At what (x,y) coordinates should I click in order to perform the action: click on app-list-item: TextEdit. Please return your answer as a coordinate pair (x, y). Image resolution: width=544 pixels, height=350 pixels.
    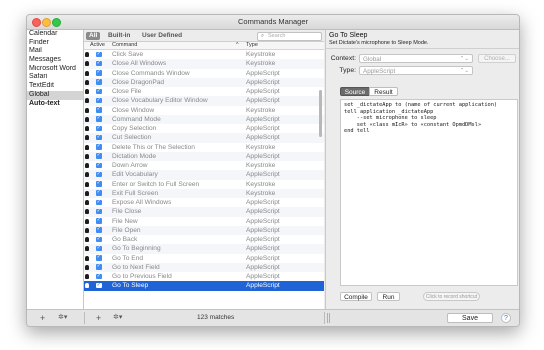
    Looking at the image, I should click on (55, 86).